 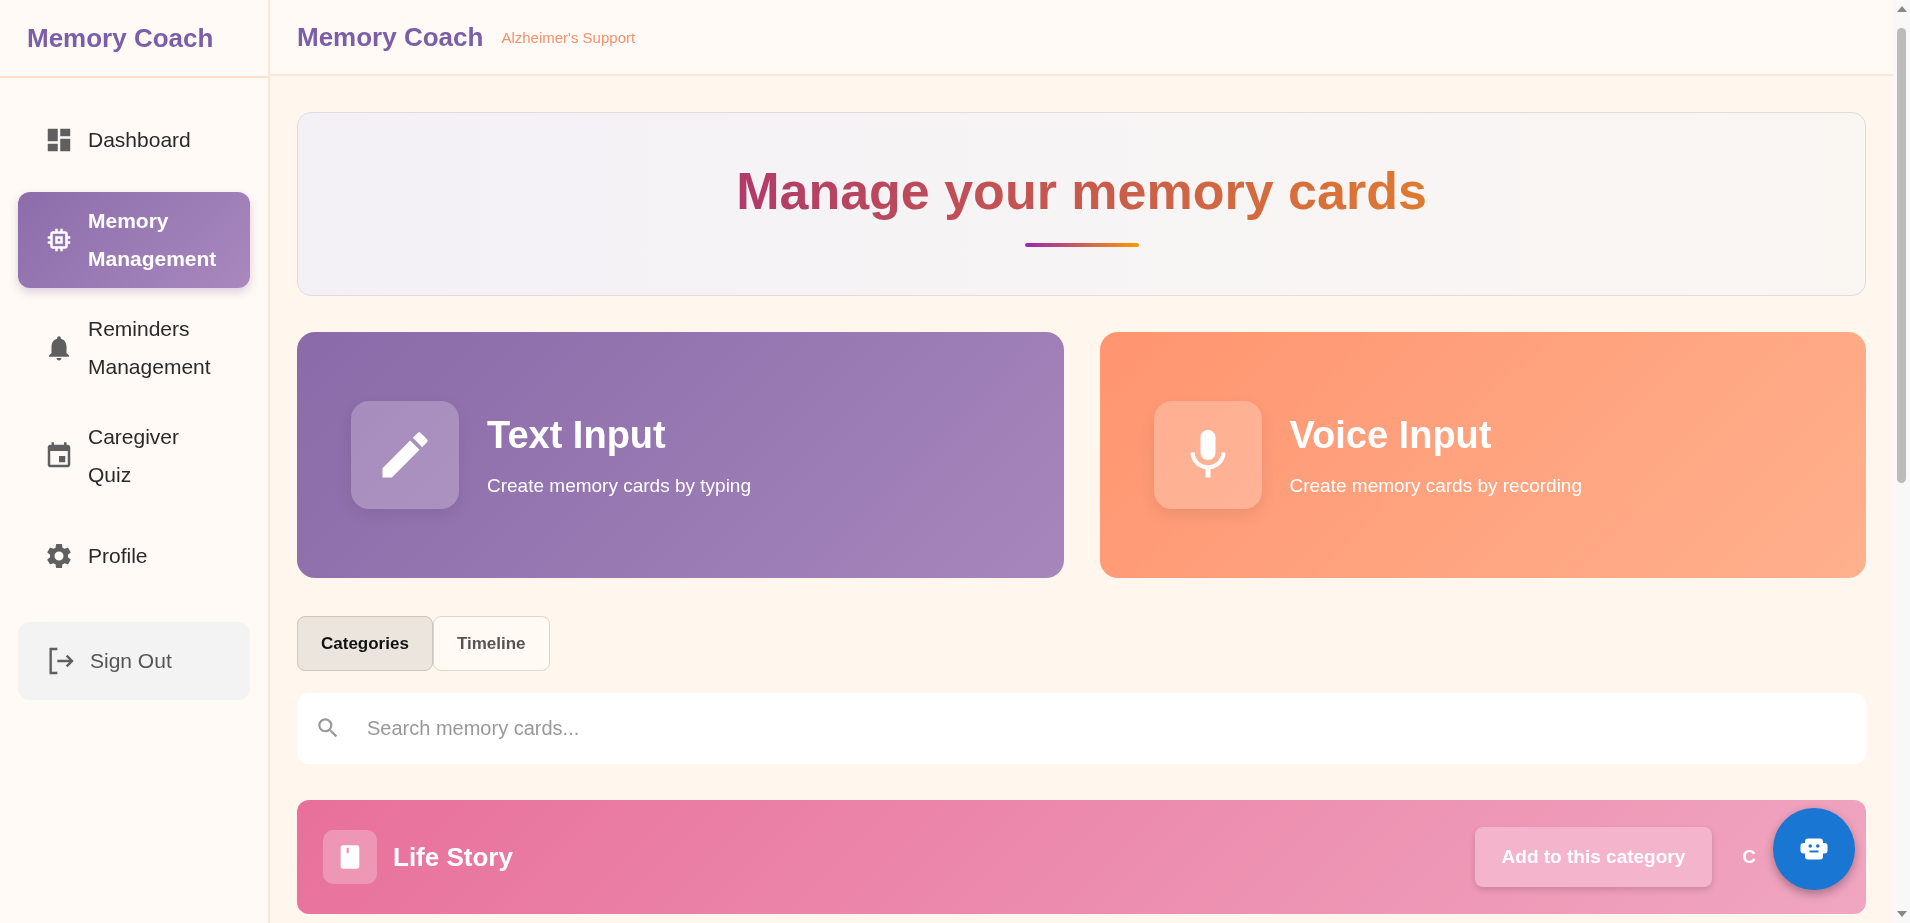 What do you see at coordinates (491, 643) in the screenshot?
I see `view-tab: Timeline` at bounding box center [491, 643].